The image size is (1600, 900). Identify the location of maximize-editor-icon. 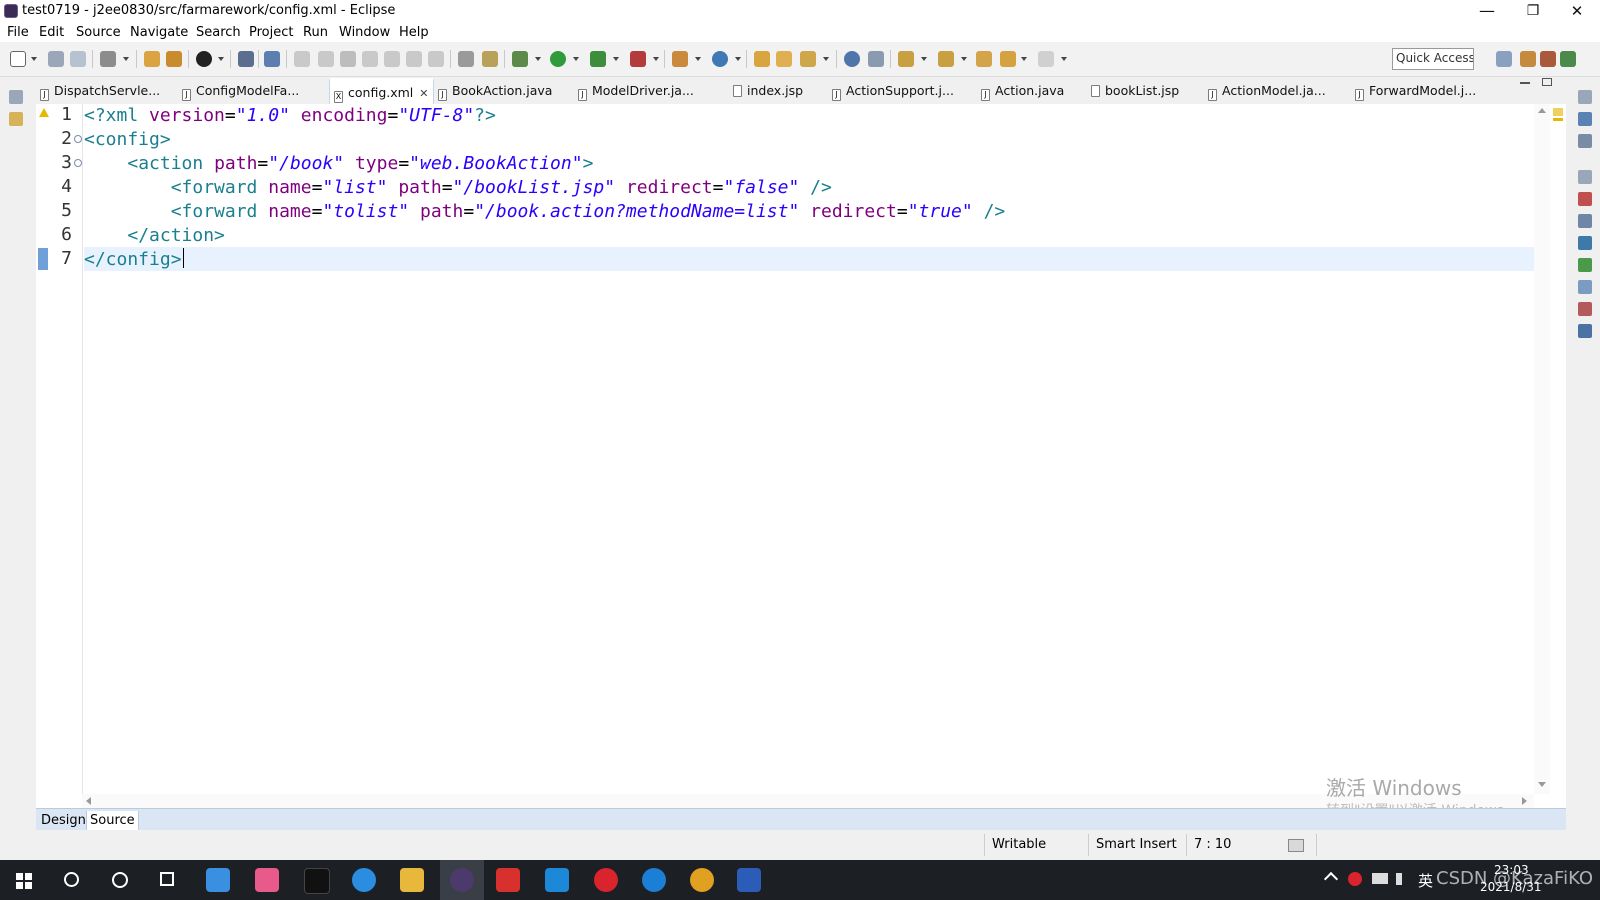
(1547, 82).